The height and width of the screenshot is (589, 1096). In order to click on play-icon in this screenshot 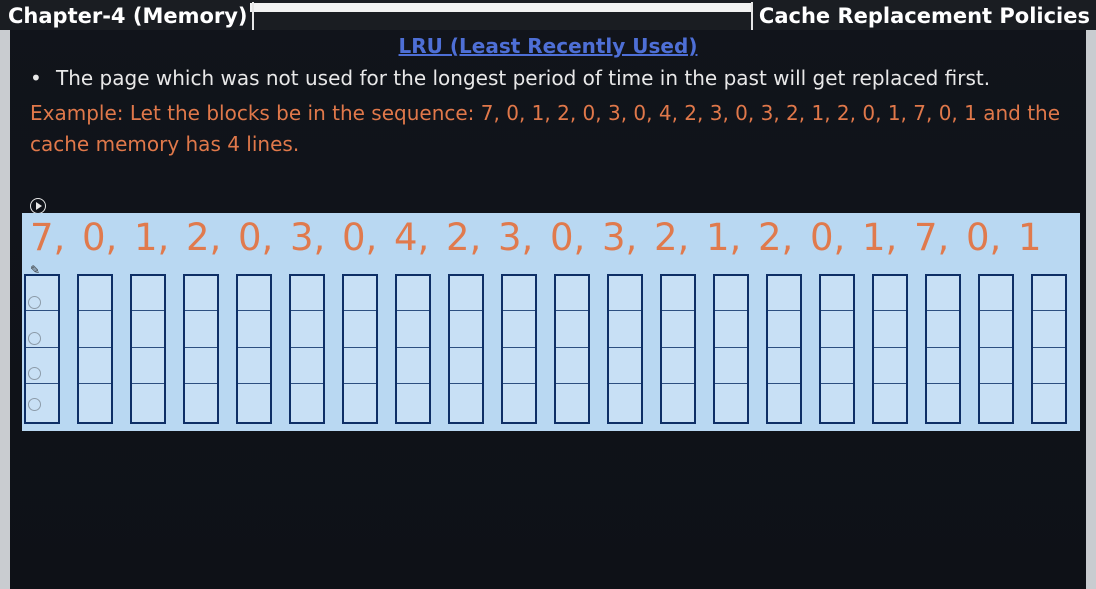, I will do `click(38, 206)`.